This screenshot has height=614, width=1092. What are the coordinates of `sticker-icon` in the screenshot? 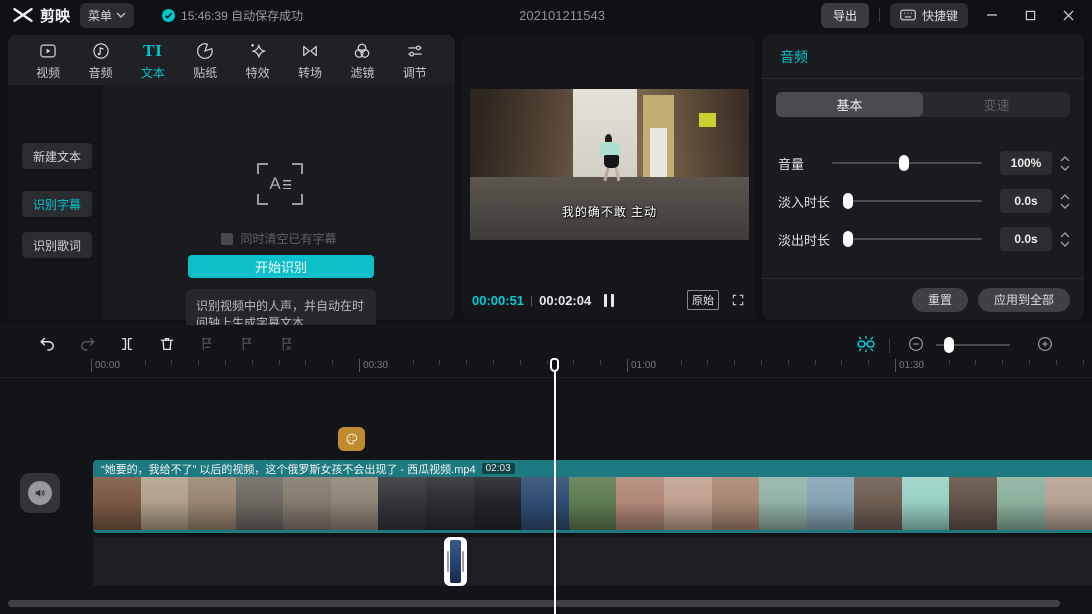 It's located at (205, 50).